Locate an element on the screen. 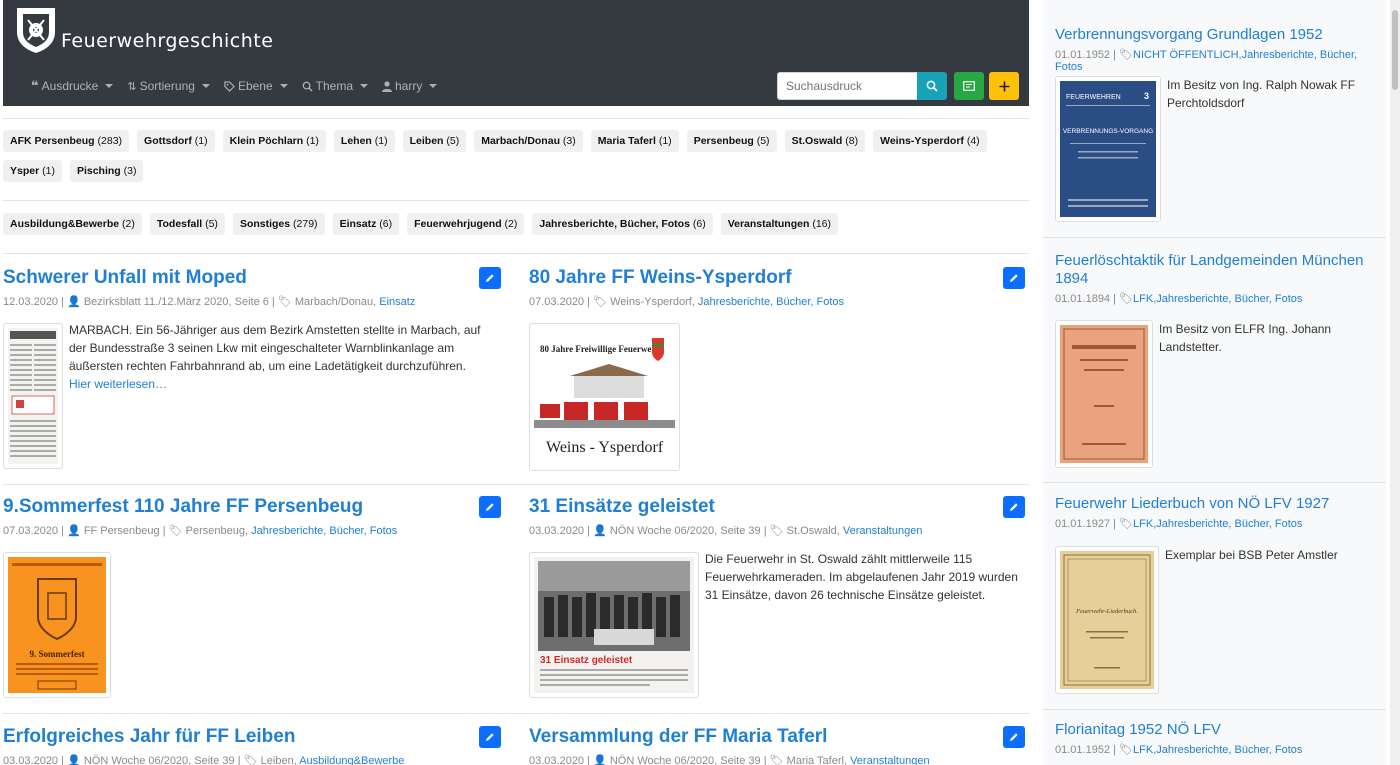 Image resolution: width=1400 pixels, height=765 pixels. newspaper-clipping-image is located at coordinates (33, 396).